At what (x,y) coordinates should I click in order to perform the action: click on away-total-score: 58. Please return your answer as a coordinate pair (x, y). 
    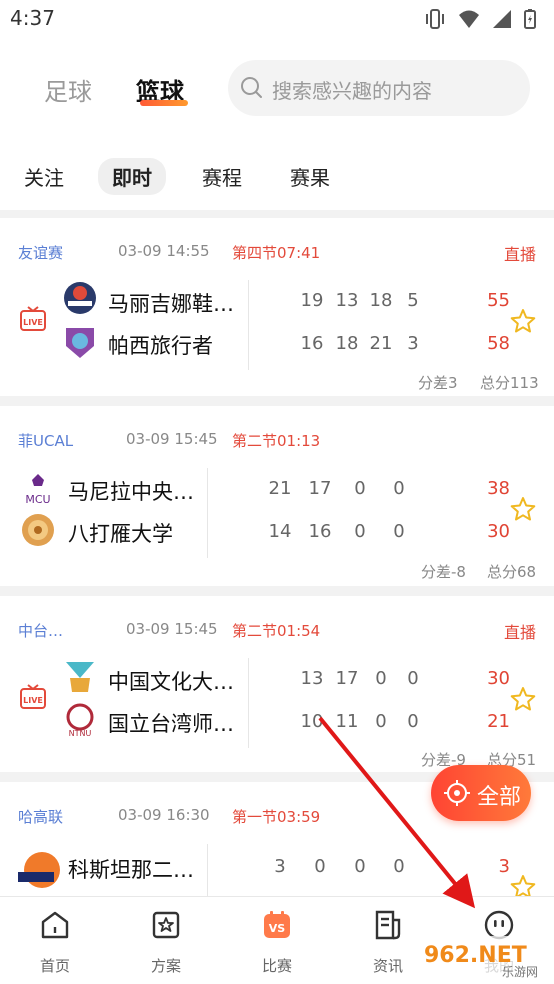
    Looking at the image, I should click on (498, 343).